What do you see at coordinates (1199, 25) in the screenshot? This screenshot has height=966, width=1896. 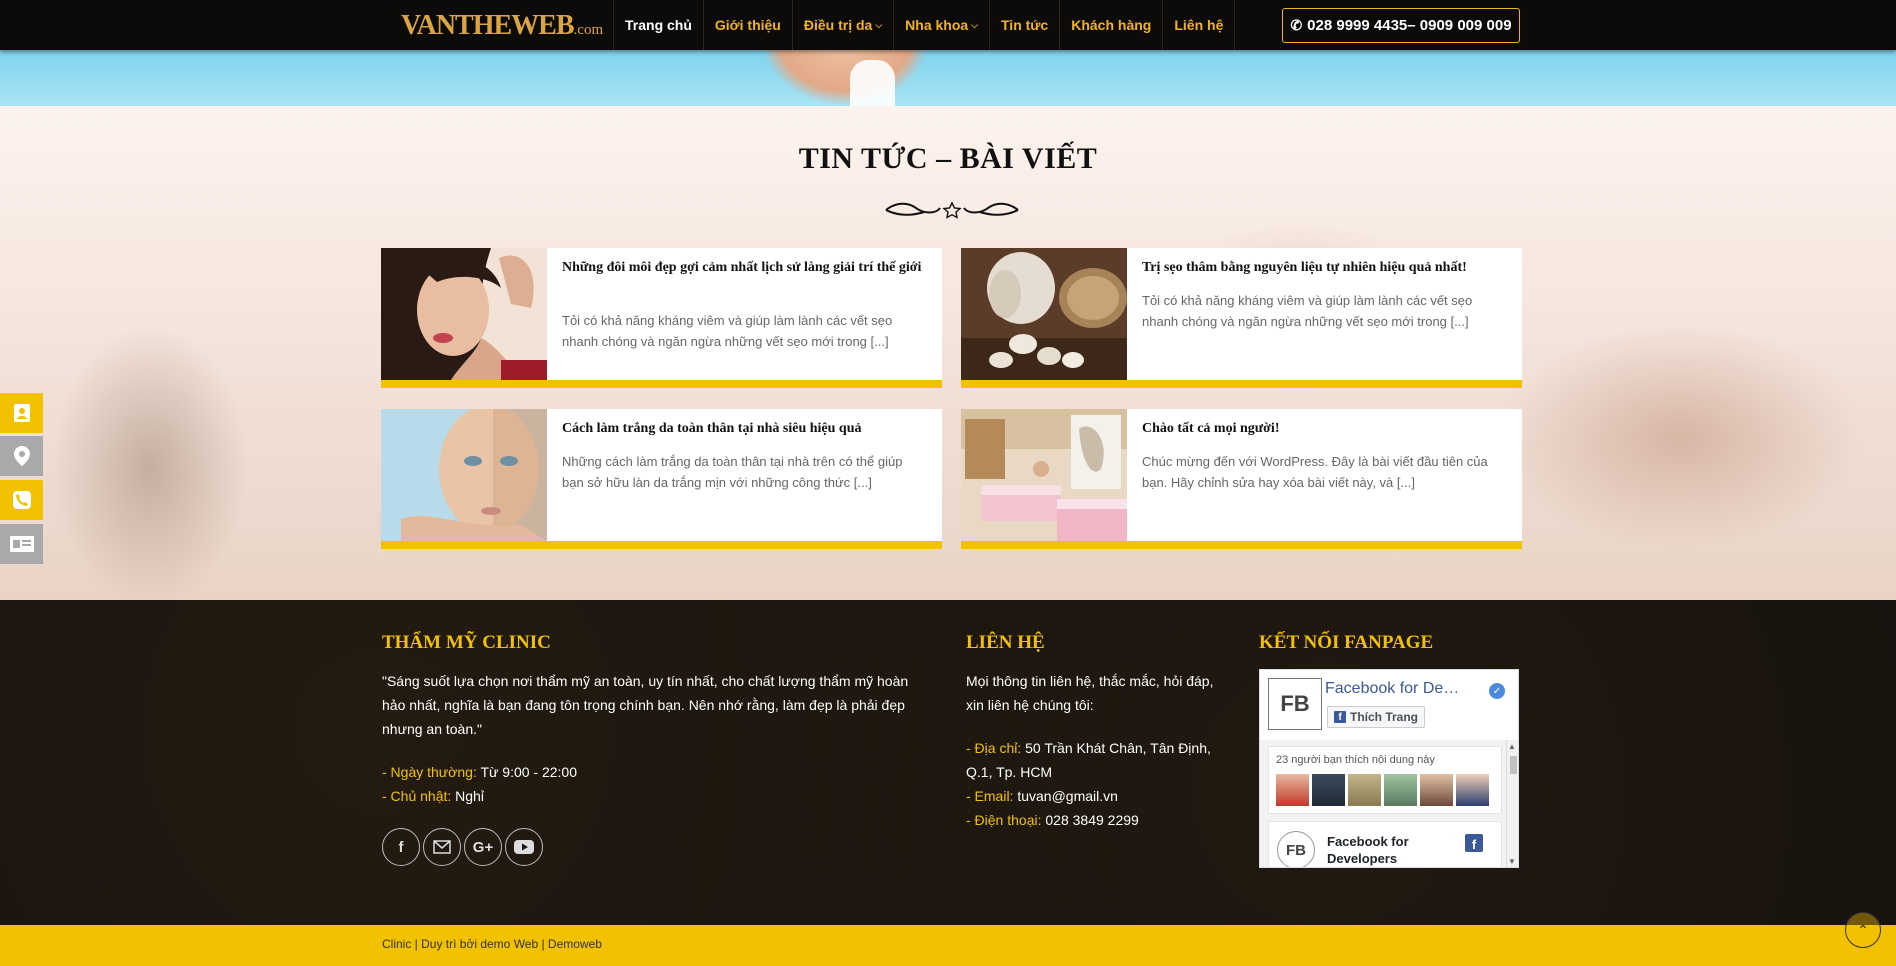 I see `nav-item-contact: Liên hệ` at bounding box center [1199, 25].